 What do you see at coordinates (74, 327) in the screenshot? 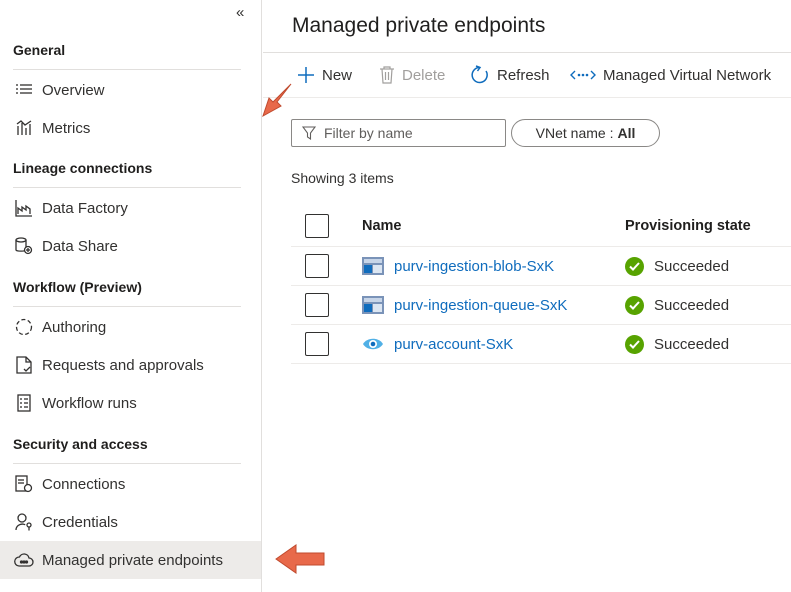
I see `sidebar-item-label: Authoring` at bounding box center [74, 327].